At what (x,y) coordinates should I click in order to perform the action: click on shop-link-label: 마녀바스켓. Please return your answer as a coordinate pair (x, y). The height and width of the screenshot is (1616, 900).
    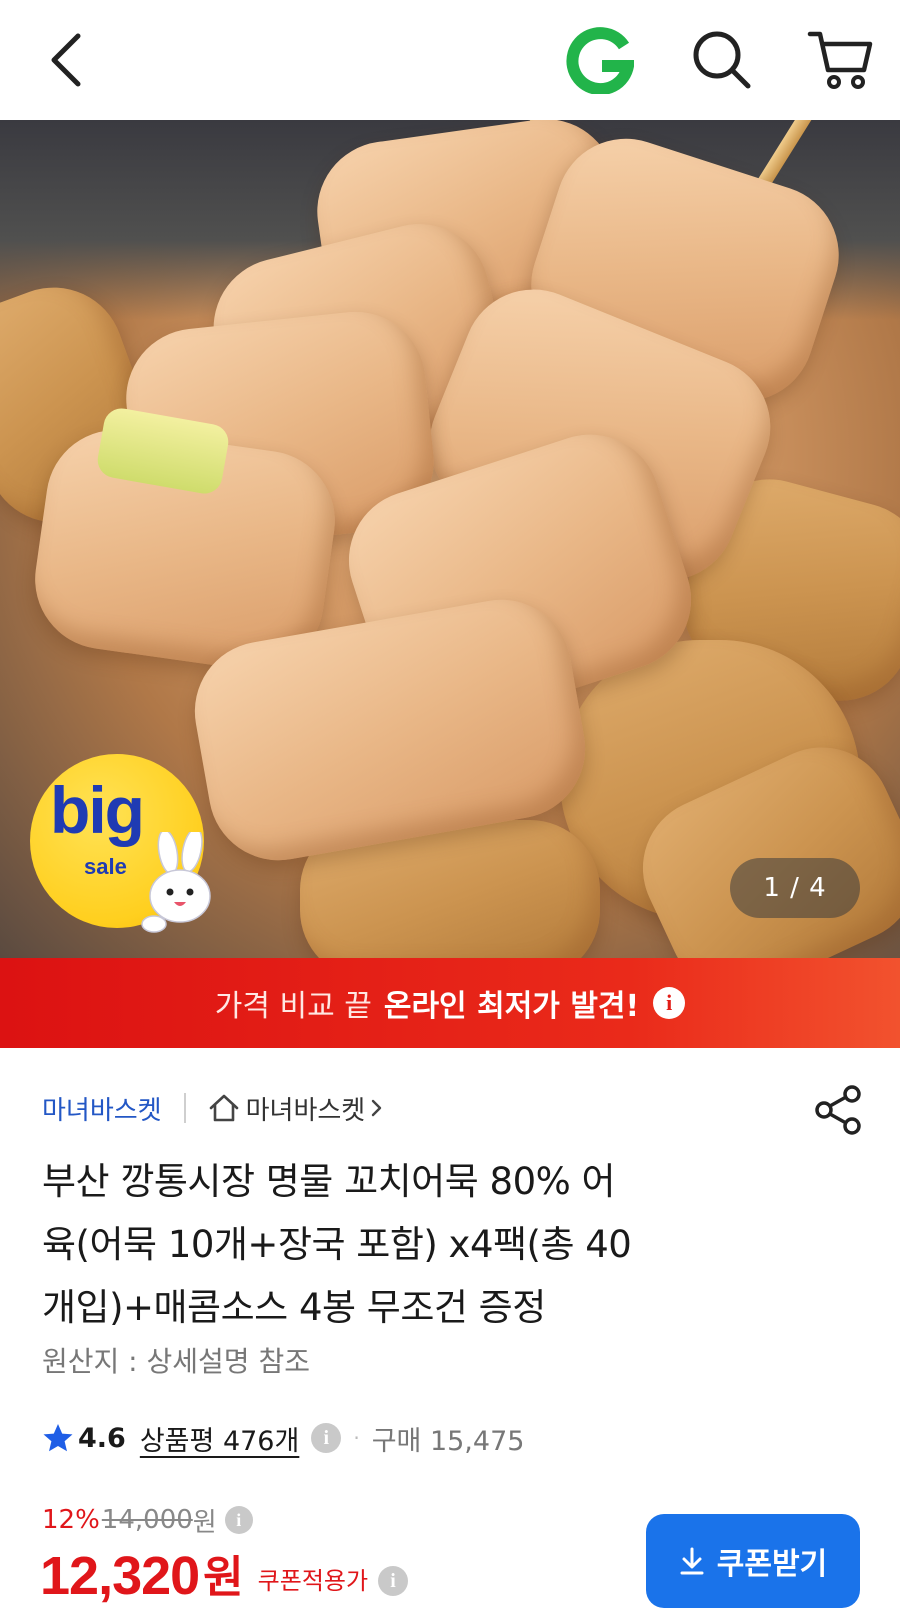
    Looking at the image, I should click on (305, 1110).